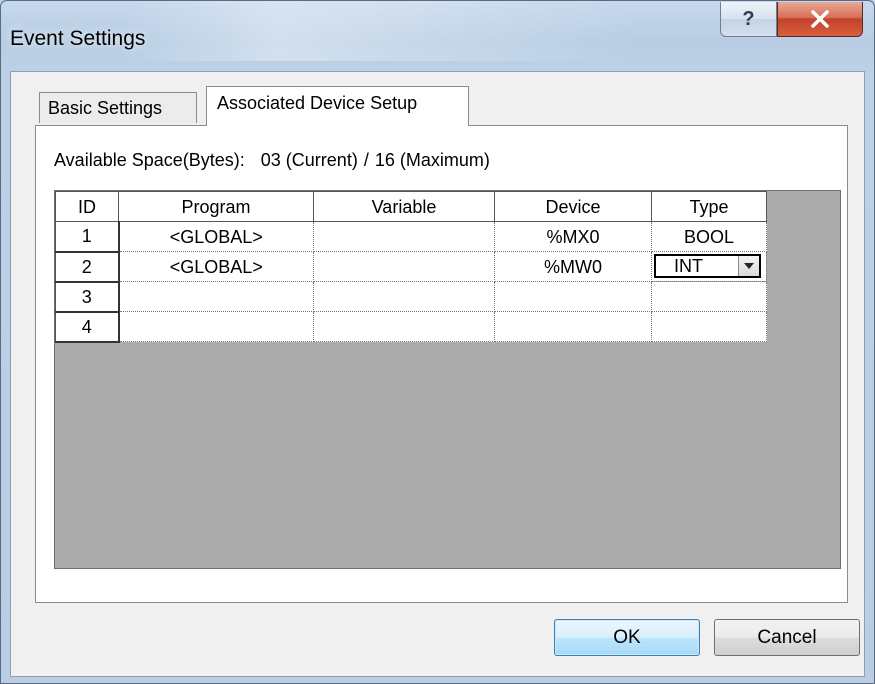 The image size is (875, 684). I want to click on row-id-cell: 2, so click(87, 267).